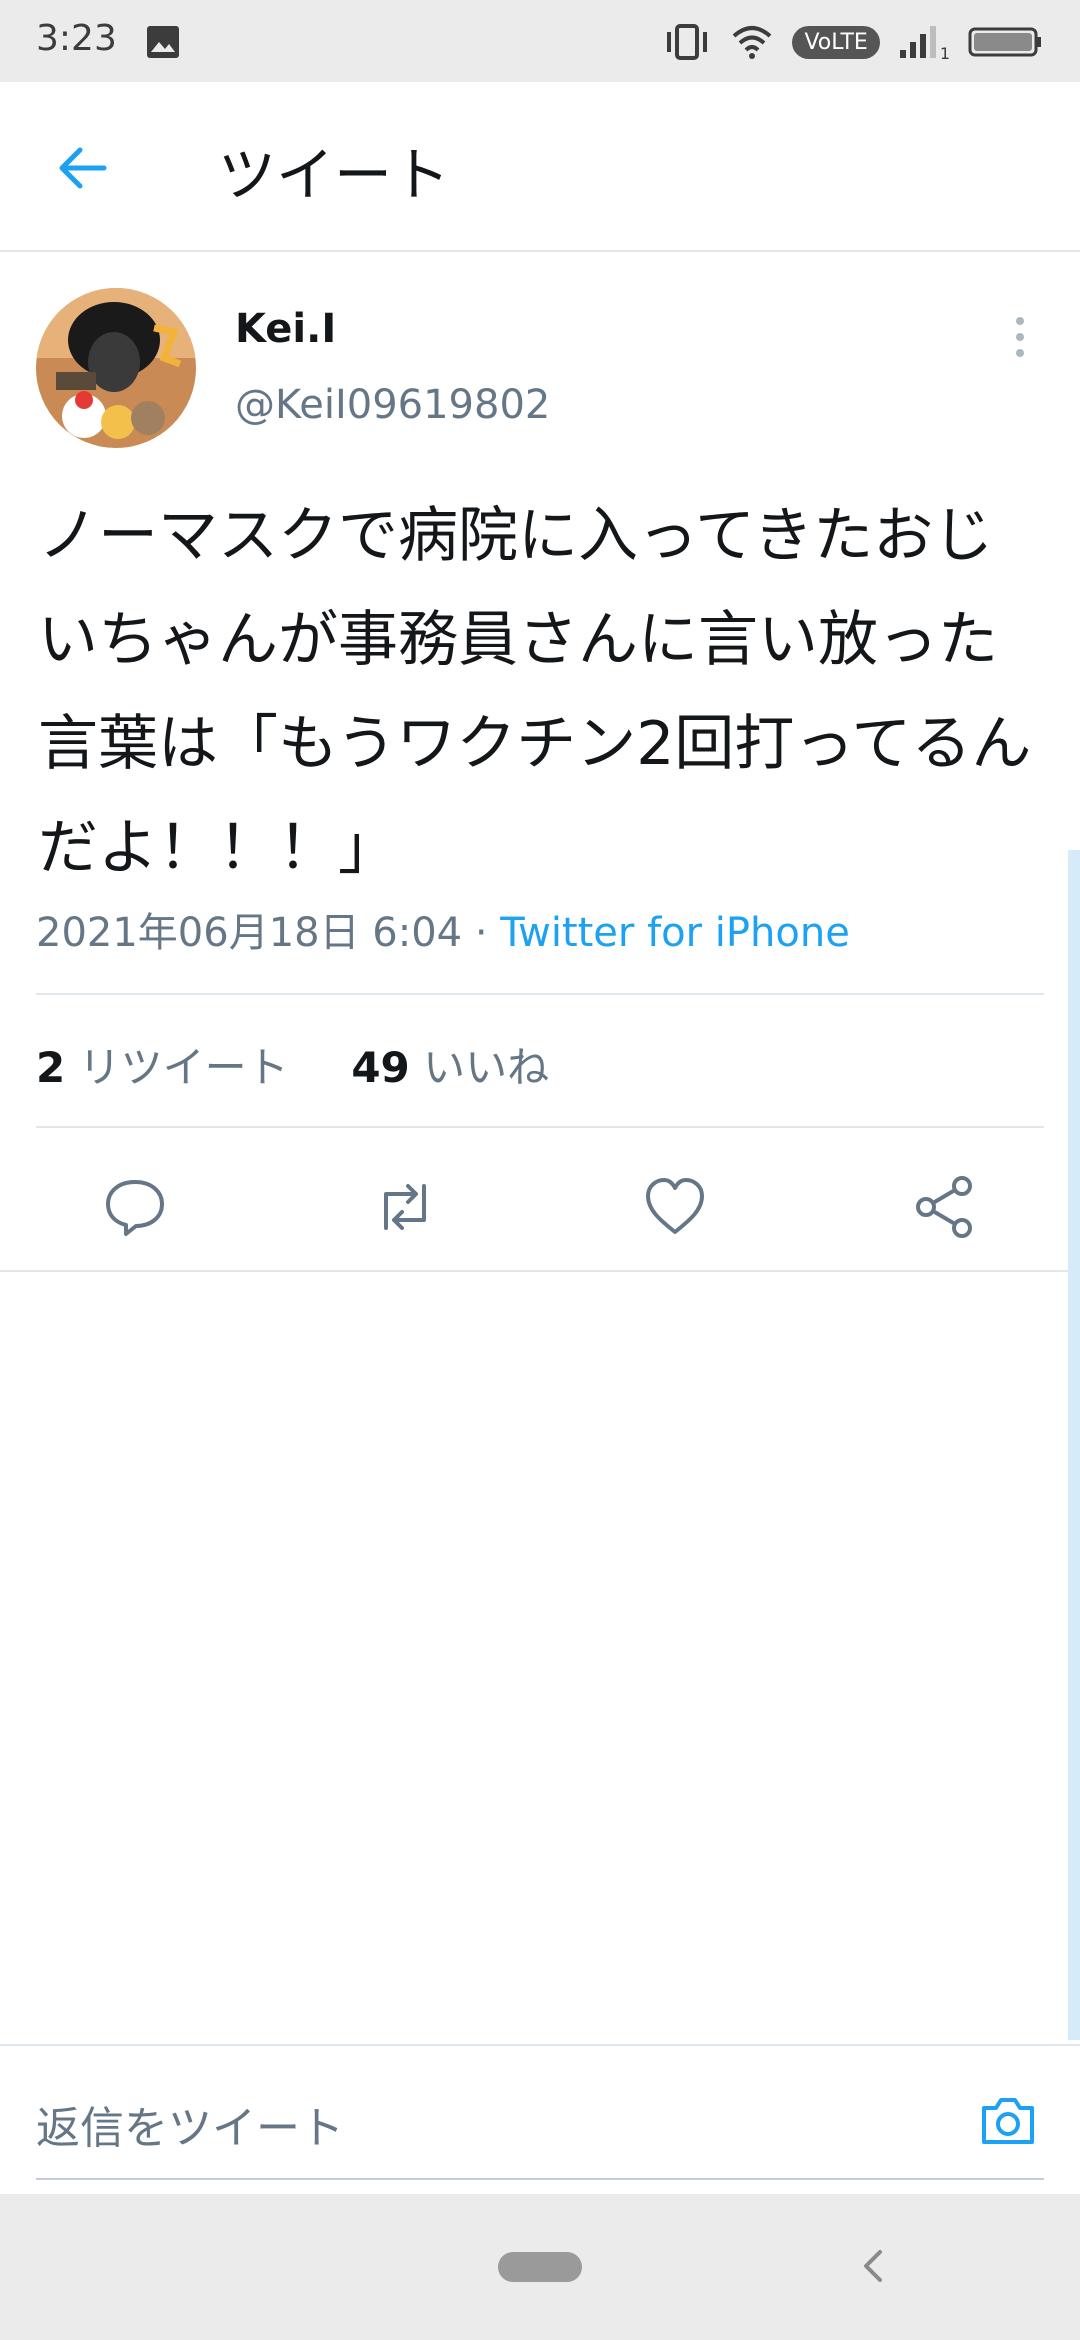  What do you see at coordinates (190, 2124) in the screenshot?
I see `reply-input-placeholder: 返信をツイート` at bounding box center [190, 2124].